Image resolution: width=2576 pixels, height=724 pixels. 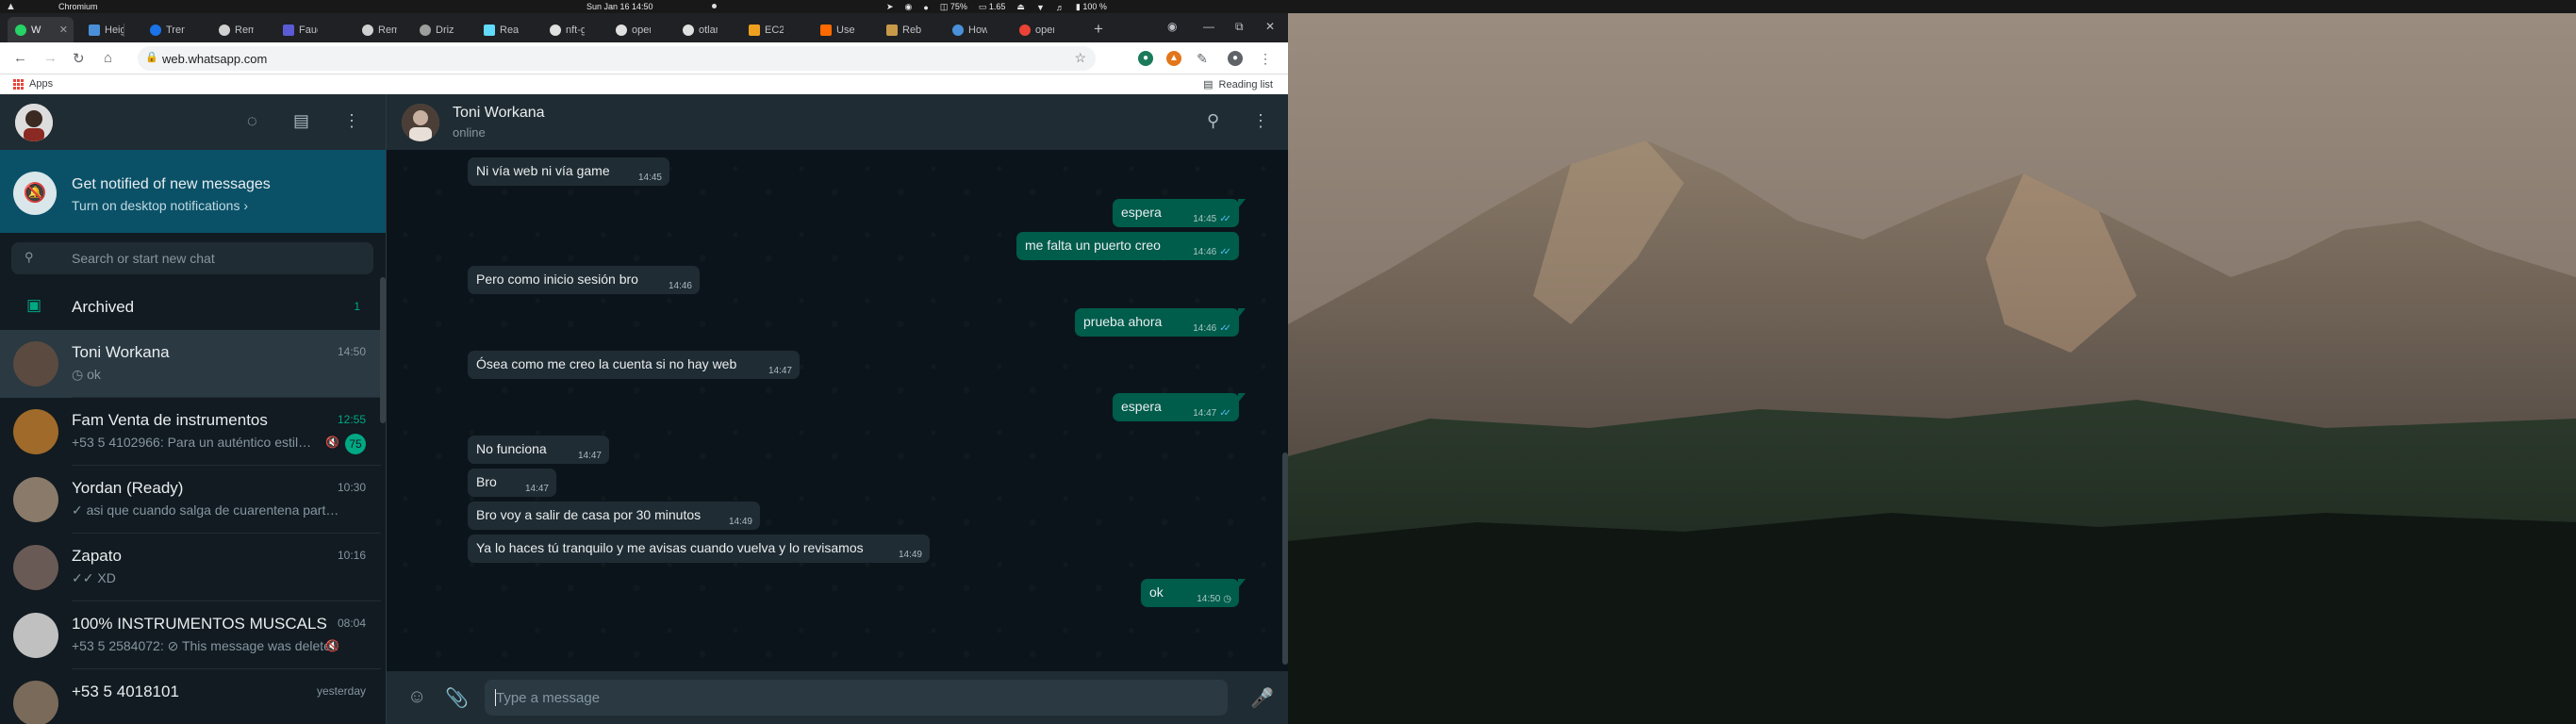 What do you see at coordinates (925, 7) in the screenshot?
I see `tray-app-icon: ●` at bounding box center [925, 7].